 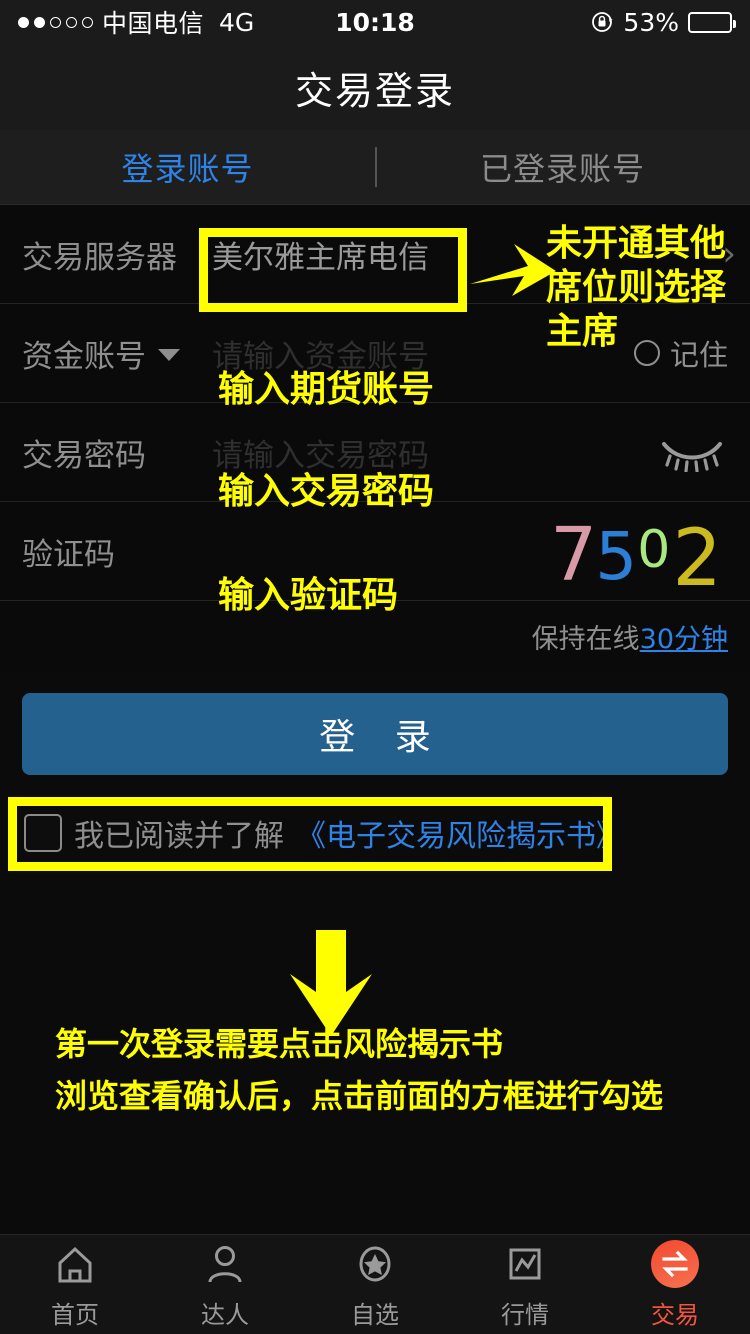 I want to click on tabbar-item-trade: 交易, so click(x=675, y=1284).